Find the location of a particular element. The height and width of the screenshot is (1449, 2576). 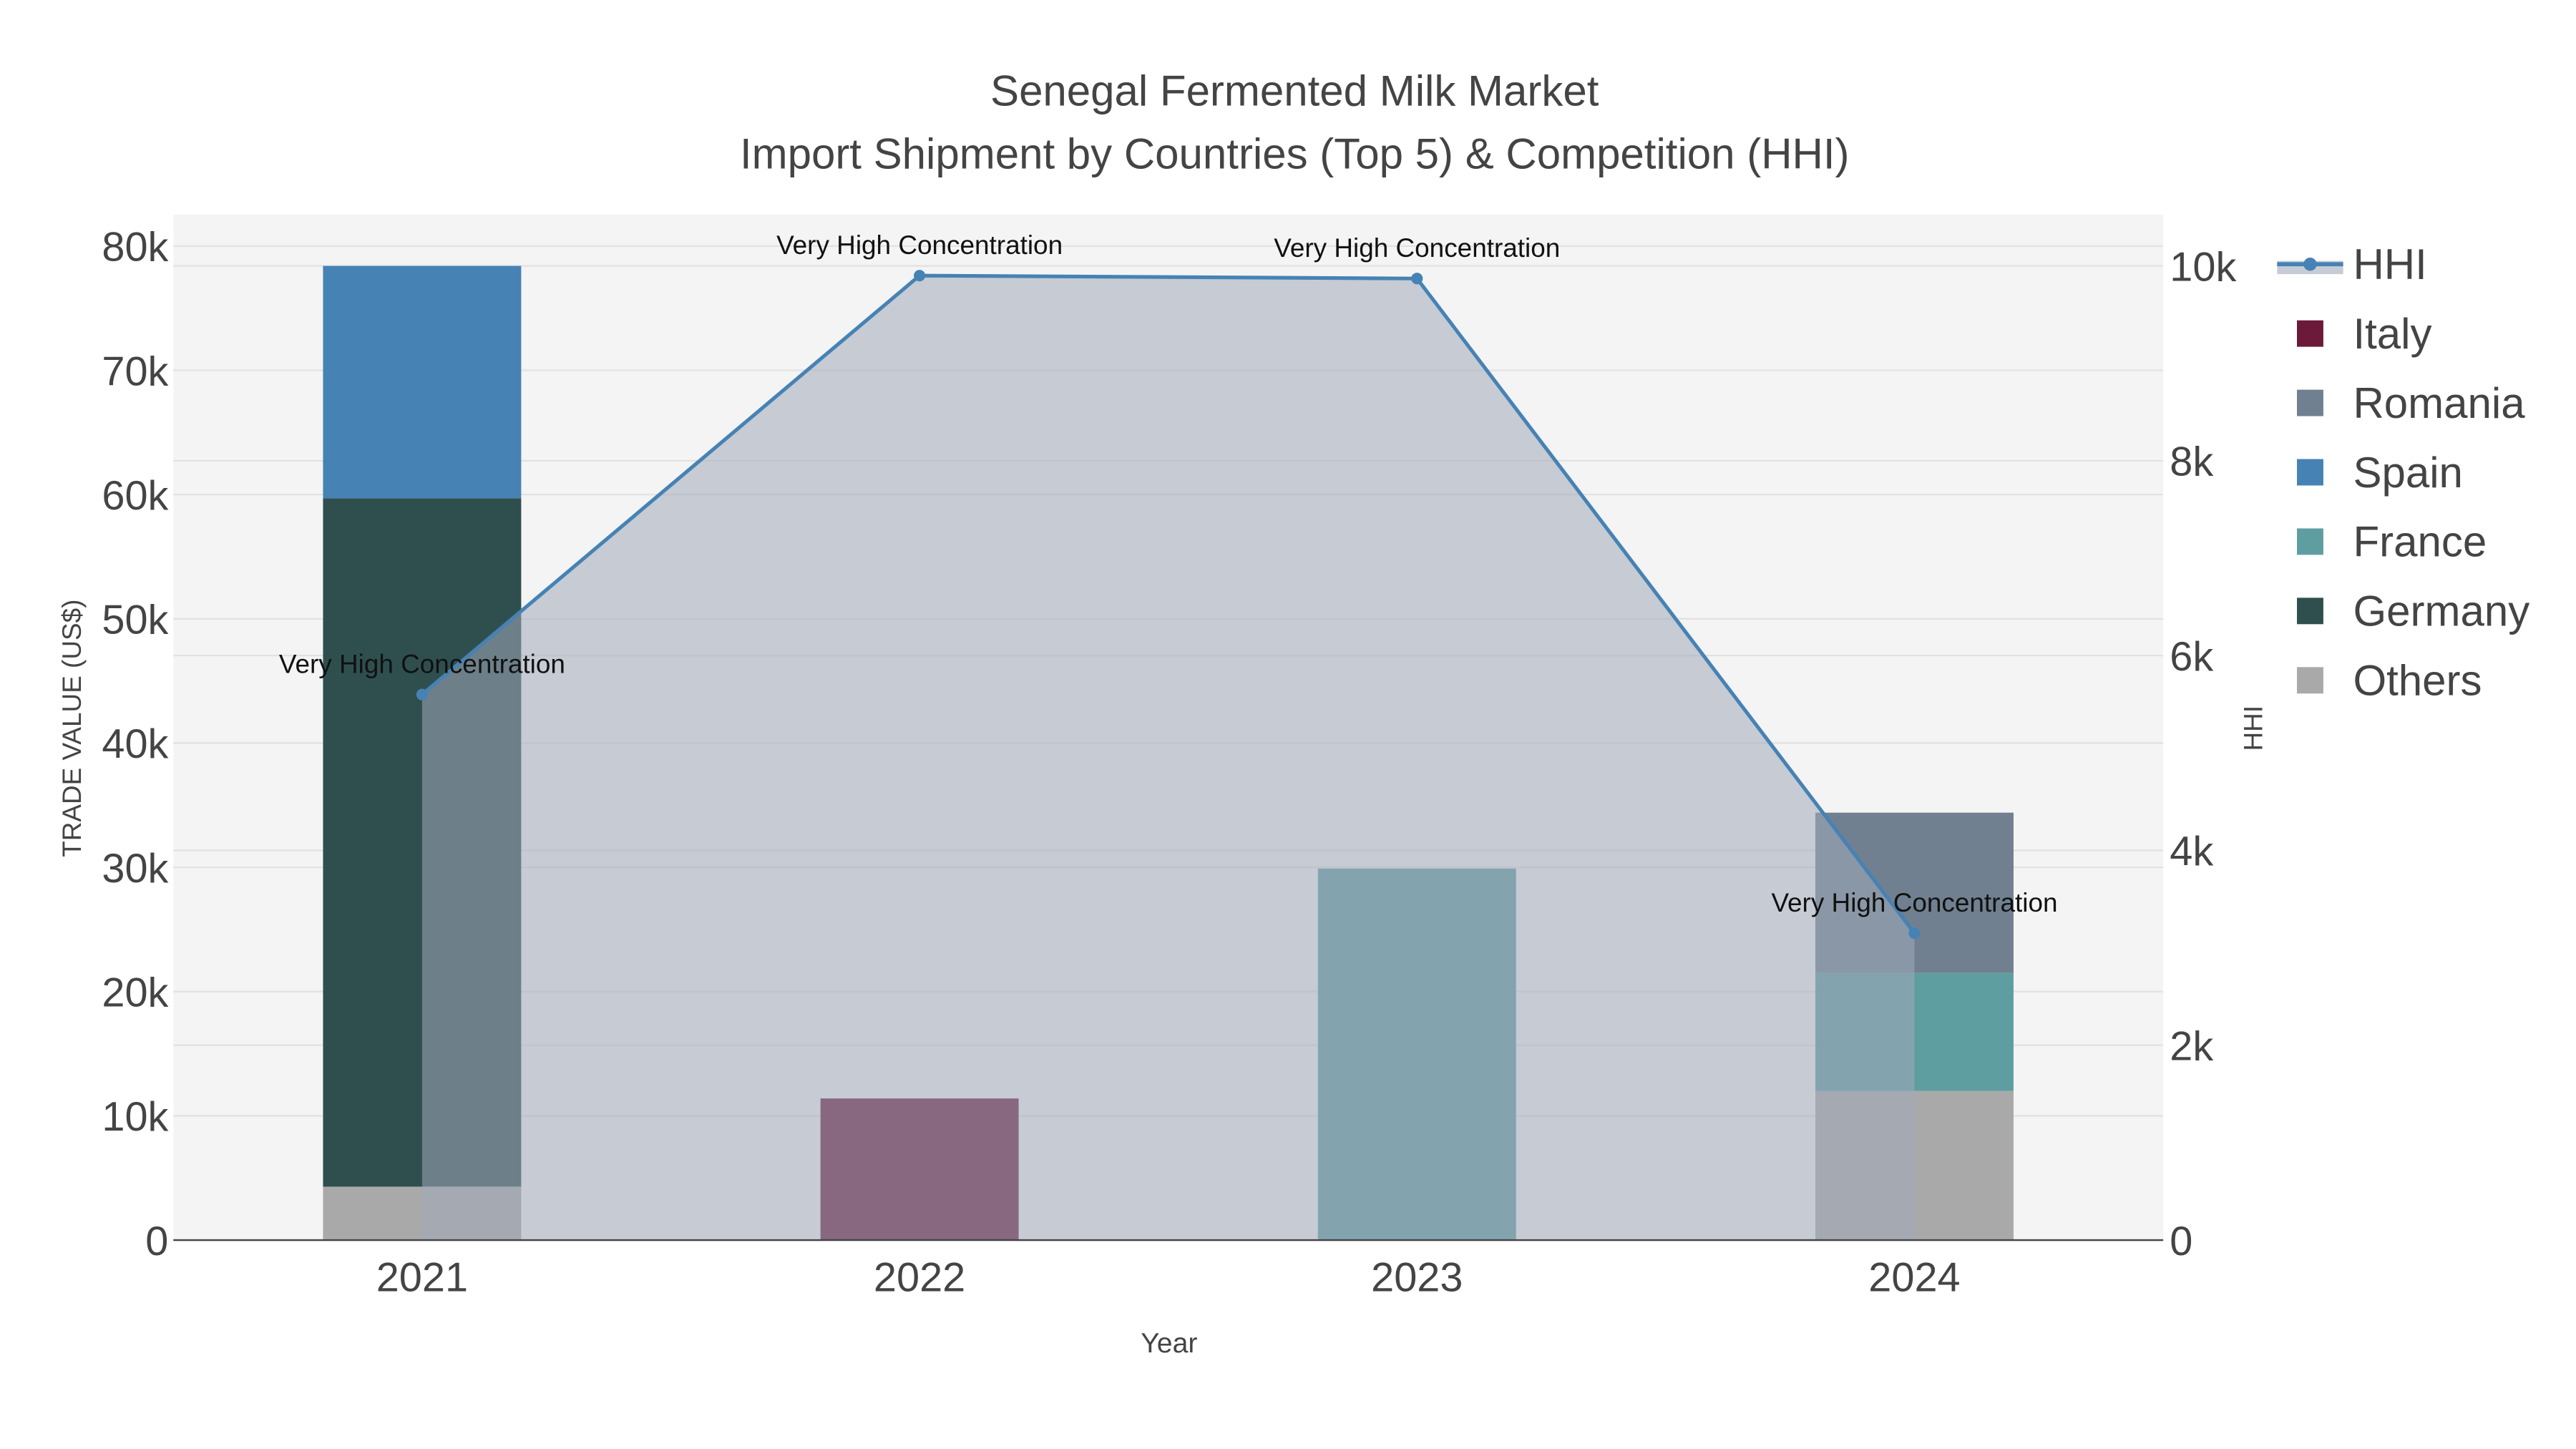

legend-swatch-france is located at coordinates (2310, 541).